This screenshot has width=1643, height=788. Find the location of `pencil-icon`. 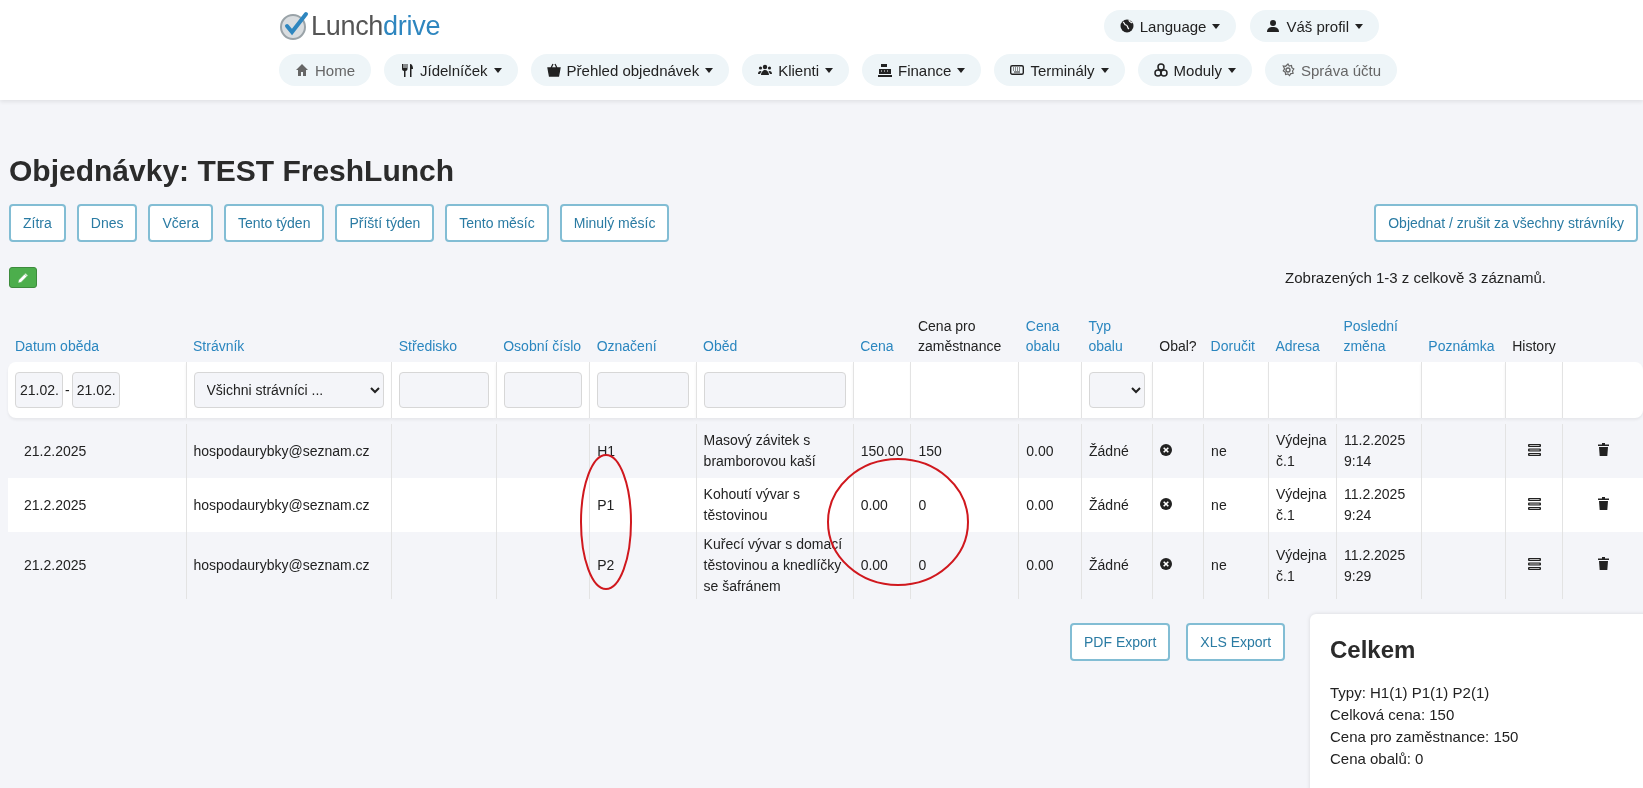

pencil-icon is located at coordinates (23, 277).